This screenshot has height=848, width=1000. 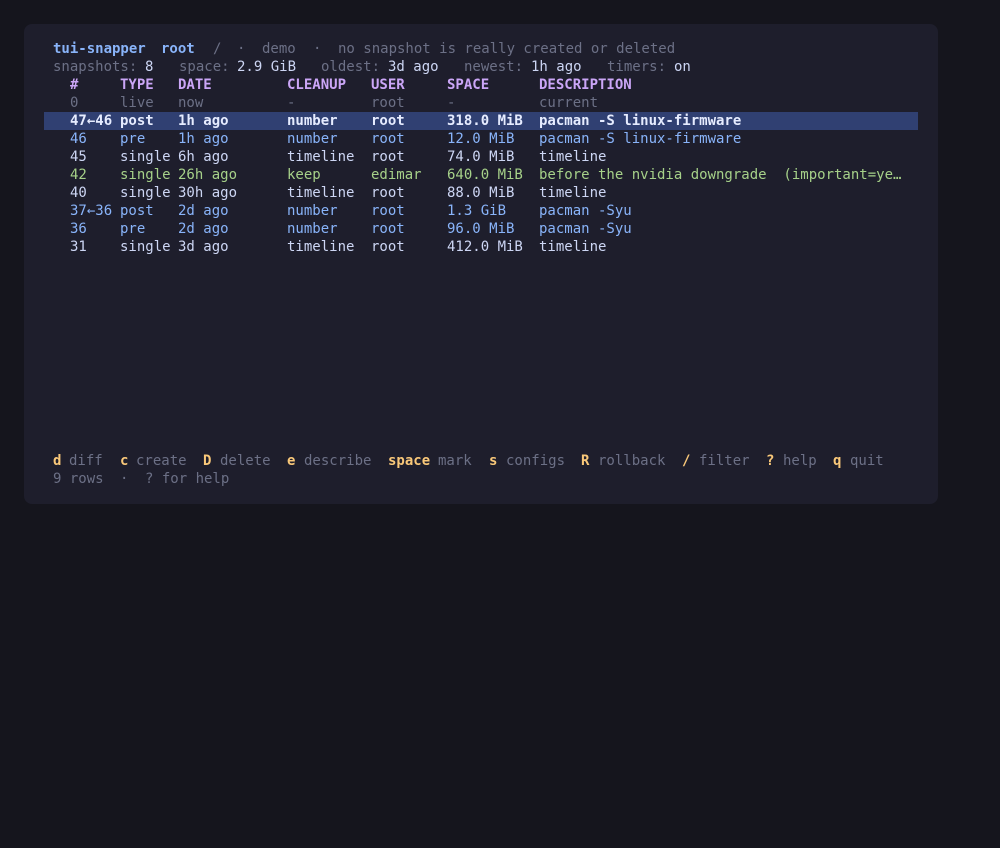 I want to click on column-header-number: #, so click(x=74, y=85).